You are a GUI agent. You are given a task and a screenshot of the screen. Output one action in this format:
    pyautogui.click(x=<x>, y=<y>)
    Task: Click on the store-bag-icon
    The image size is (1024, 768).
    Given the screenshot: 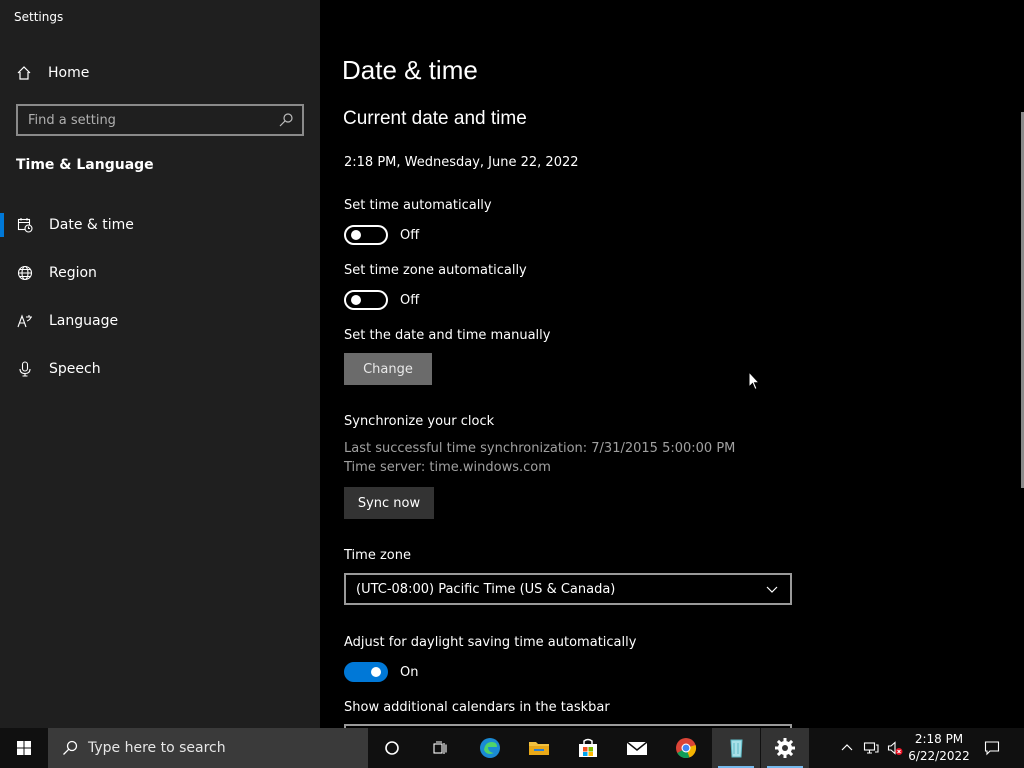 What is the action you would take?
    pyautogui.click(x=588, y=748)
    